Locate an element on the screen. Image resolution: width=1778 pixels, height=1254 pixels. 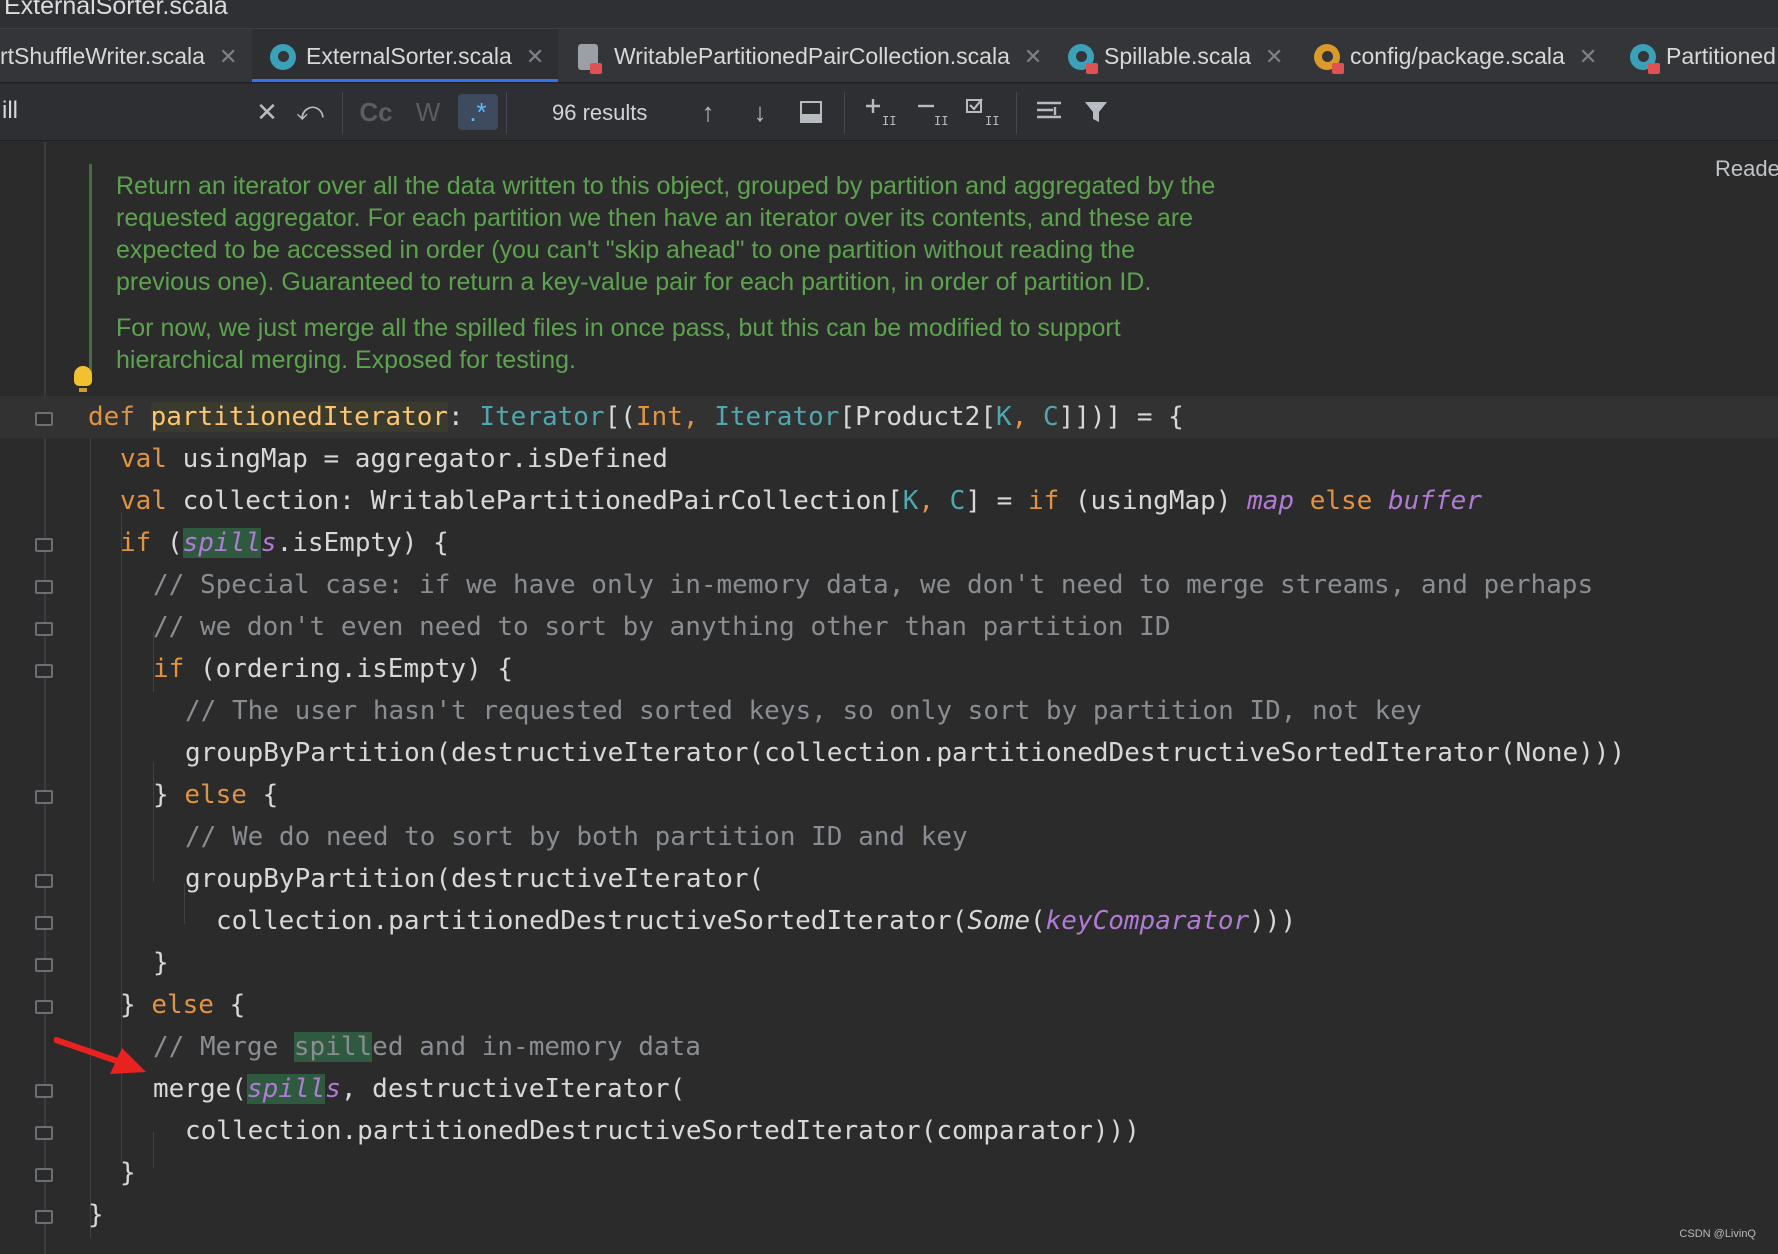
clear-icon: ✕ is located at coordinates (267, 112).